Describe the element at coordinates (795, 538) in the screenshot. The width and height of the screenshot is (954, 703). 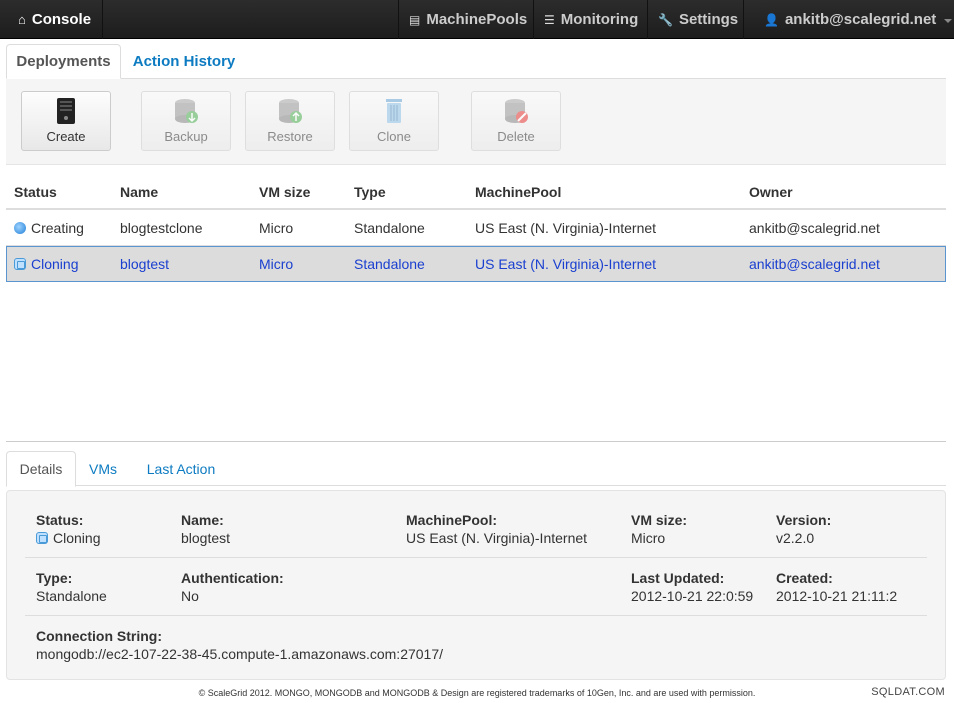
I see `detail-version-value: v2.2.0` at that location.